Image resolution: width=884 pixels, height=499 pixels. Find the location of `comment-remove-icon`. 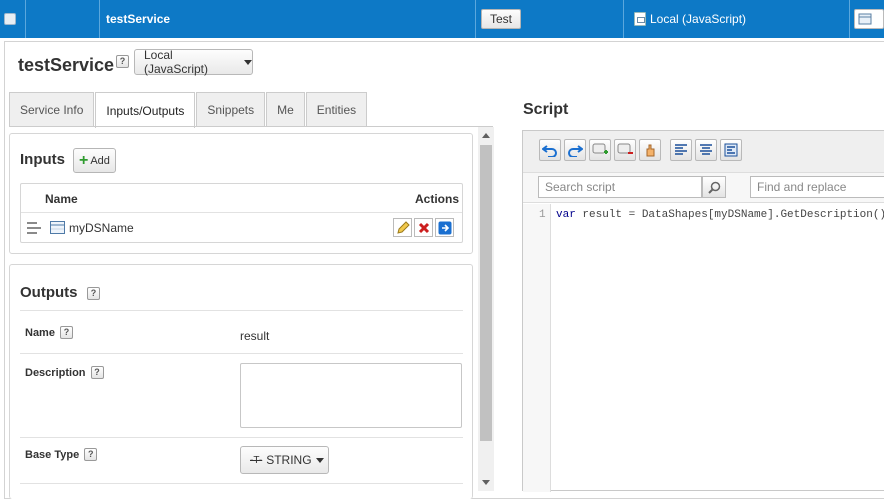

comment-remove-icon is located at coordinates (625, 148).